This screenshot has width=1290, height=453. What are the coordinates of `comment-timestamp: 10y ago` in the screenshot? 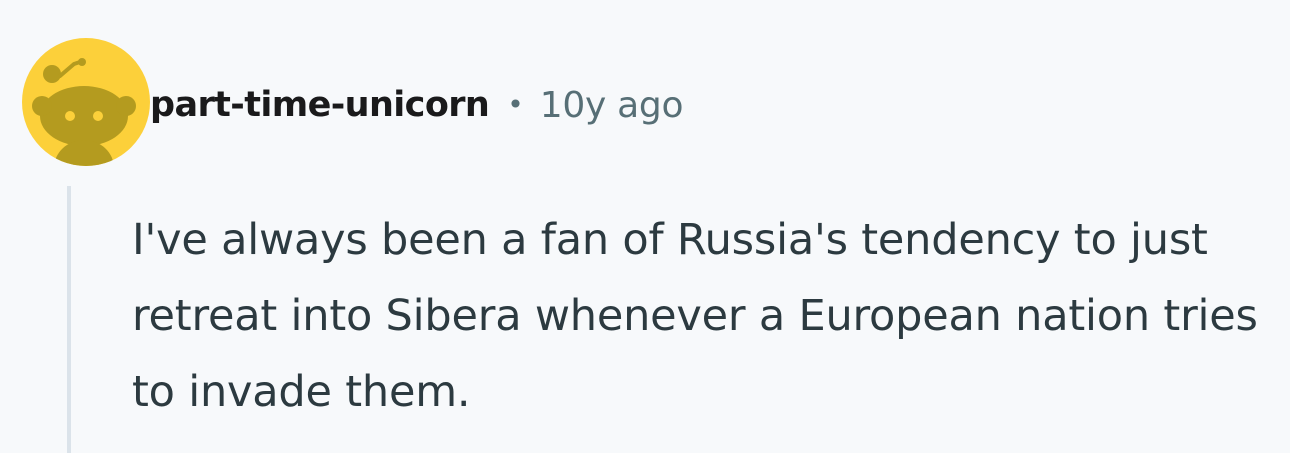 It's located at (612, 105).